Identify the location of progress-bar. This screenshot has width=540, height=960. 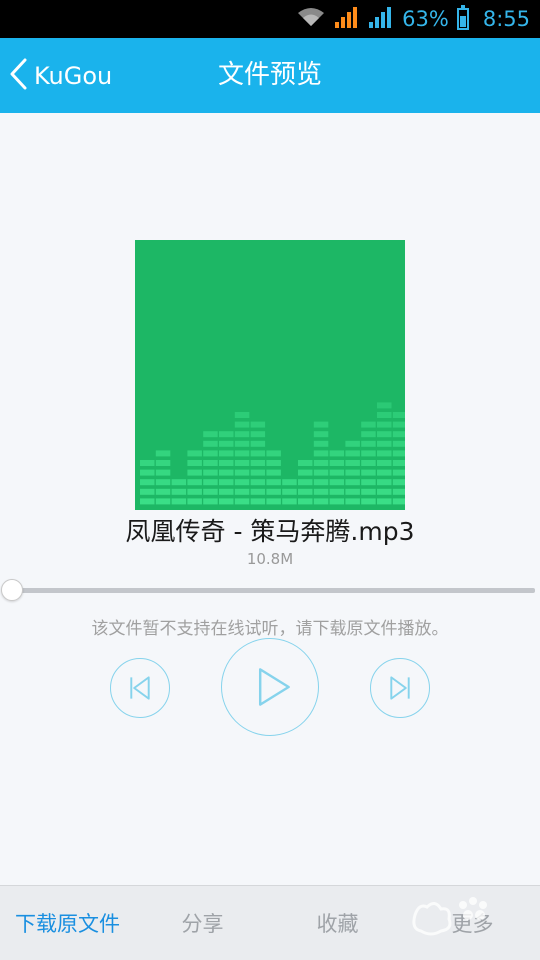
(273, 590).